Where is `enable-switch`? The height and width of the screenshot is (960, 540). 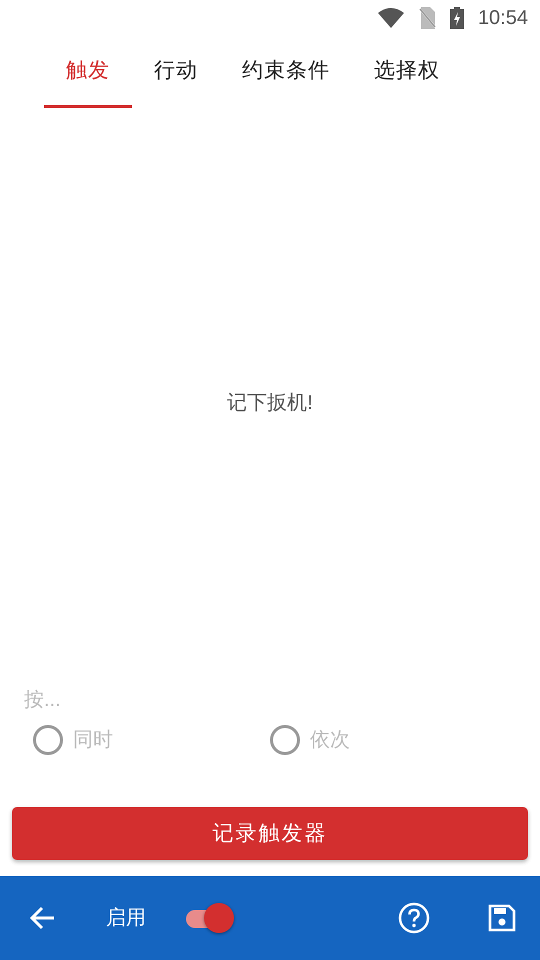 enable-switch is located at coordinates (210, 918).